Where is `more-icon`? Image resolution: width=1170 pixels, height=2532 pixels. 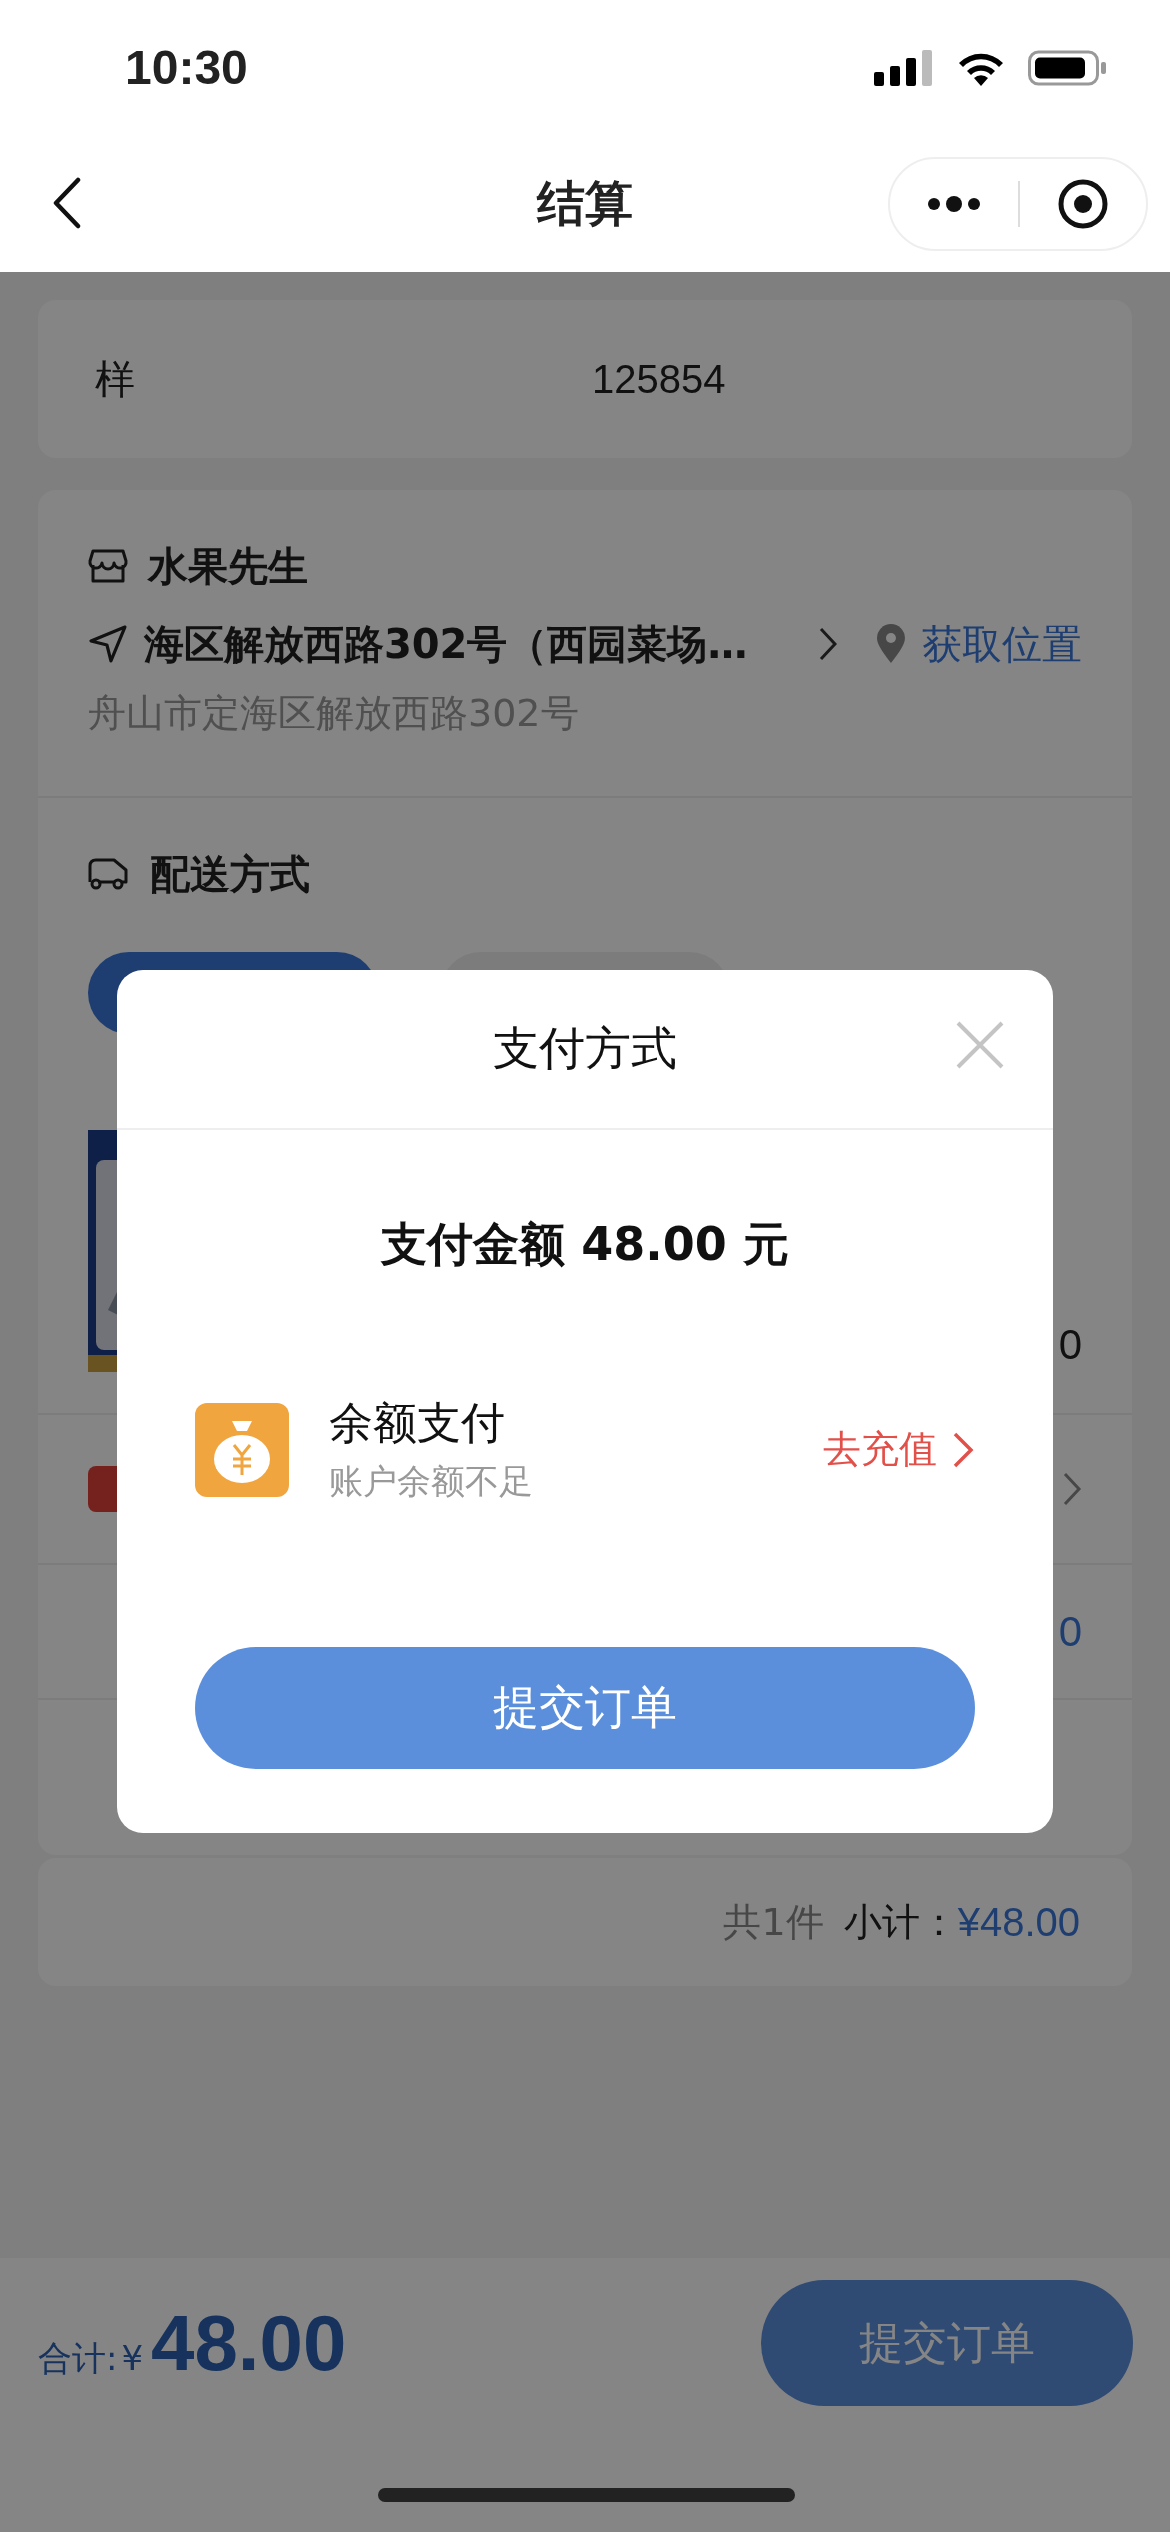
more-icon is located at coordinates (954, 204).